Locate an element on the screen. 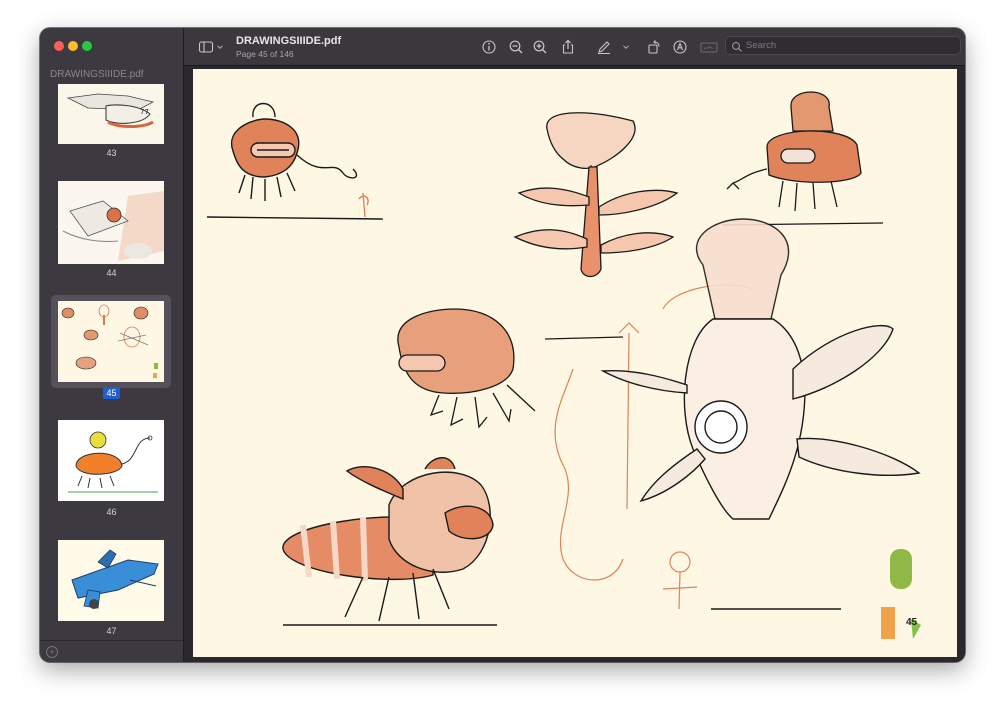  close-window-button is located at coordinates (59, 46).